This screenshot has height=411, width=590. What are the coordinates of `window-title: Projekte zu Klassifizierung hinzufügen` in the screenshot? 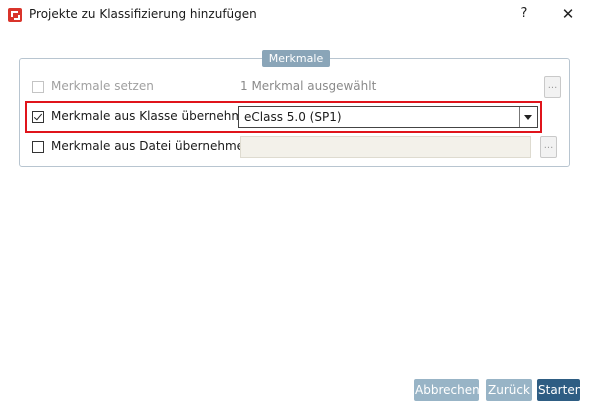 It's located at (143, 14).